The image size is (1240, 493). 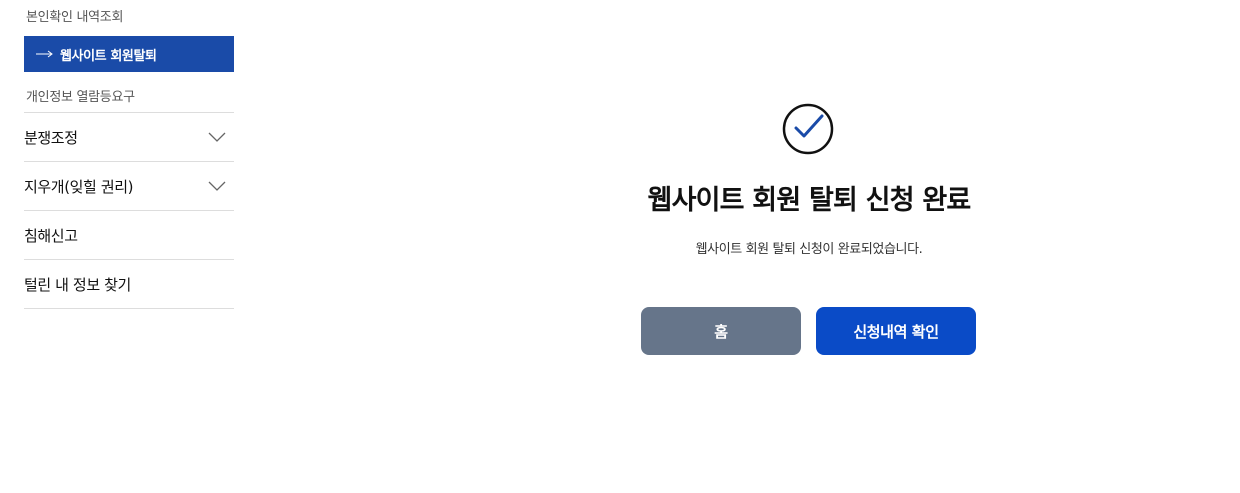 What do you see at coordinates (108, 56) in the screenshot?
I see `sidebar-active-label: 웹사이트 회원탈퇴` at bounding box center [108, 56].